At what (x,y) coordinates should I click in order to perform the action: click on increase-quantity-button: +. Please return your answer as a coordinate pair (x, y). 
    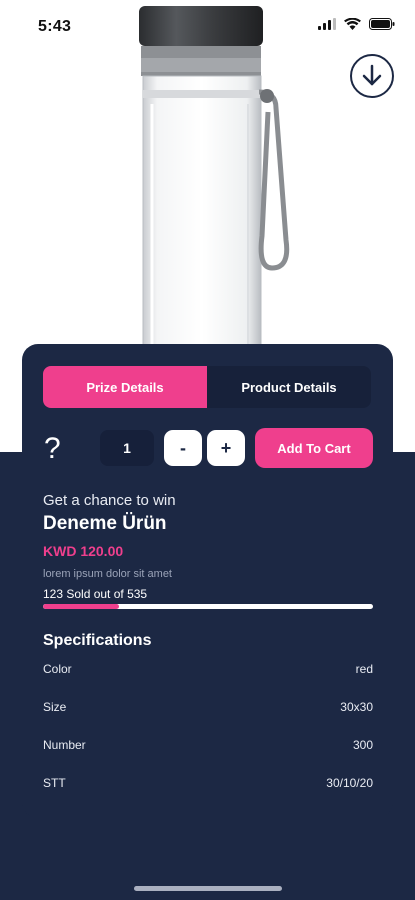
    Looking at the image, I should click on (226, 448).